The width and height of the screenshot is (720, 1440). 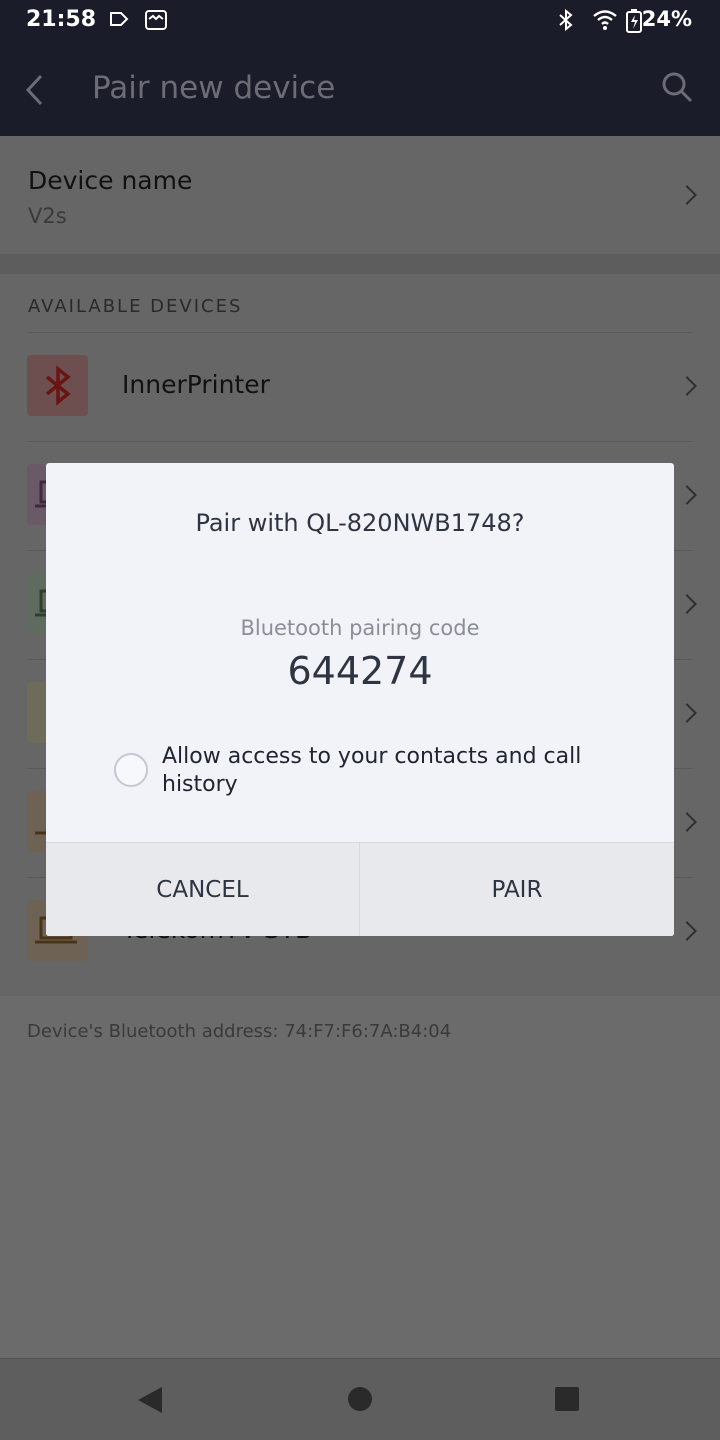 I want to click on nav-back-icon, so click(x=150, y=1402).